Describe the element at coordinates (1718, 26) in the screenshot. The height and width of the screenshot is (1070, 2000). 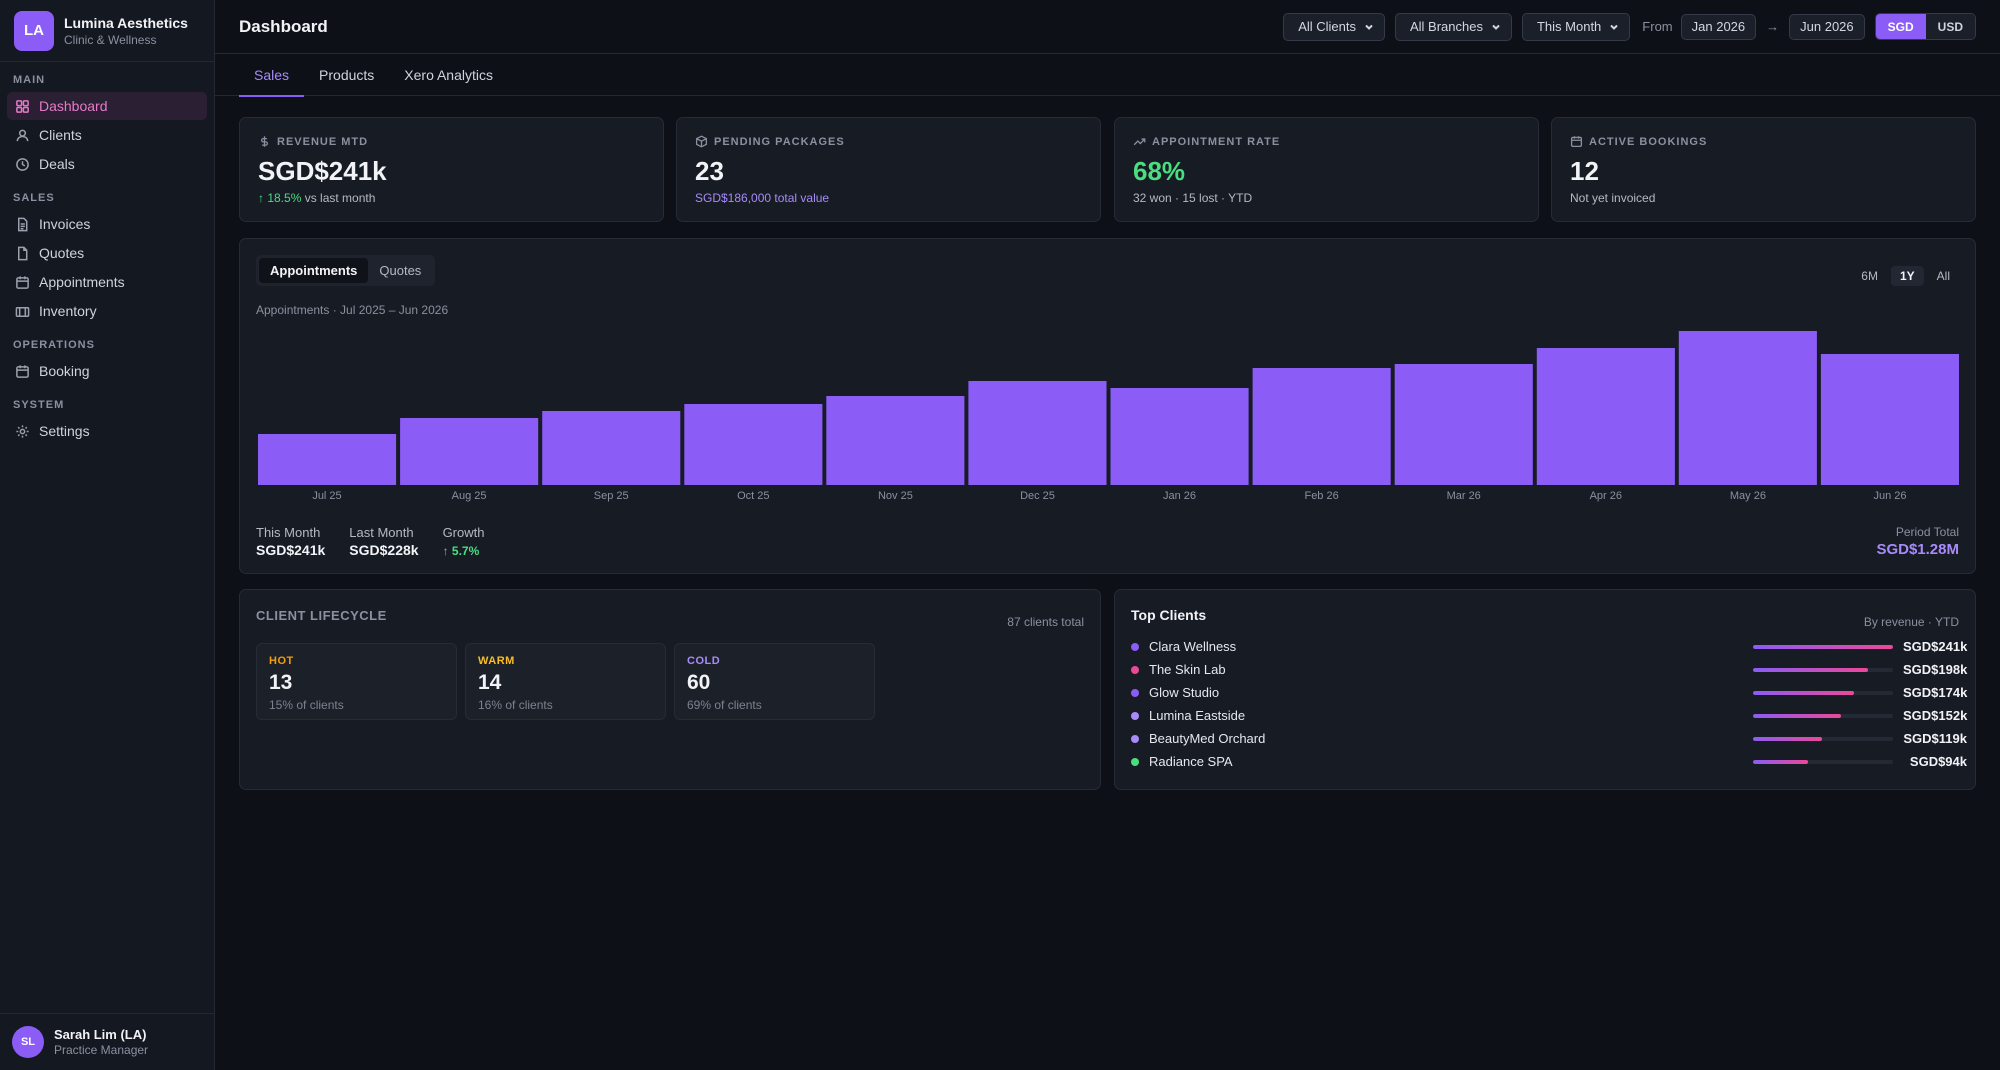
I see `from-date-input: Jan 2026` at that location.